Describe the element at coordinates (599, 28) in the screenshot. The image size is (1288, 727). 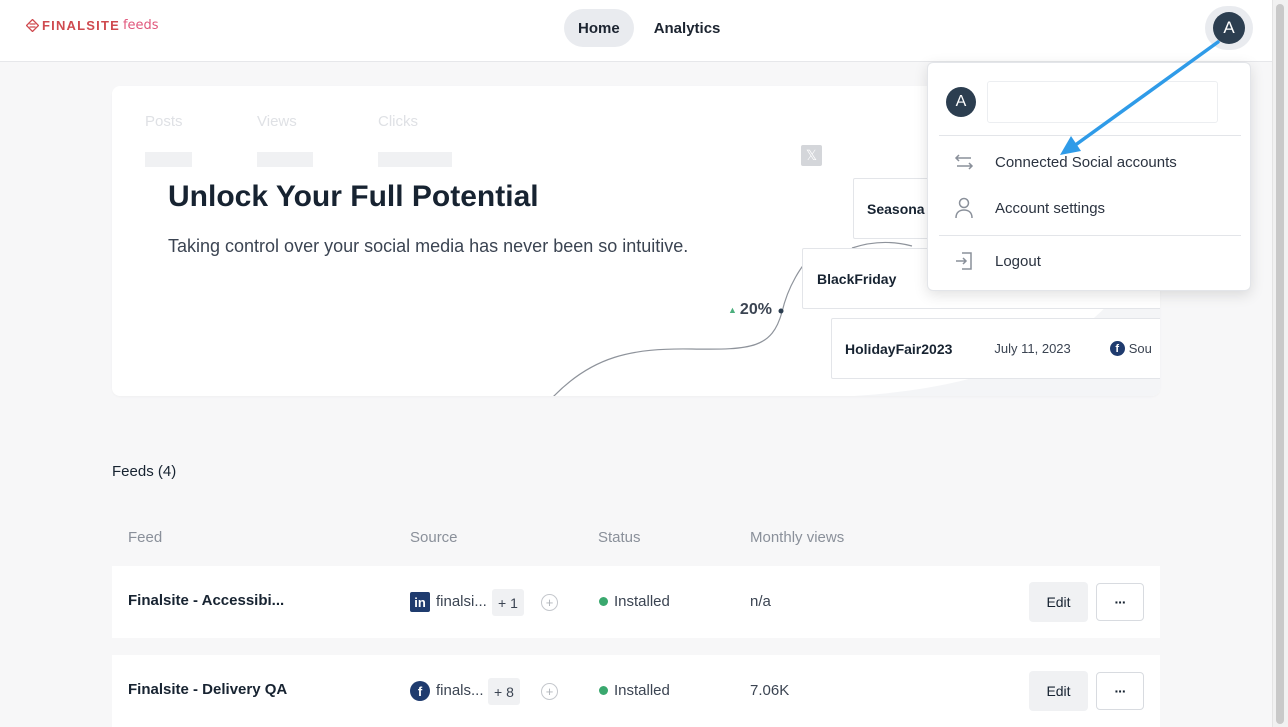
I see `nav-tab-home: Home` at that location.